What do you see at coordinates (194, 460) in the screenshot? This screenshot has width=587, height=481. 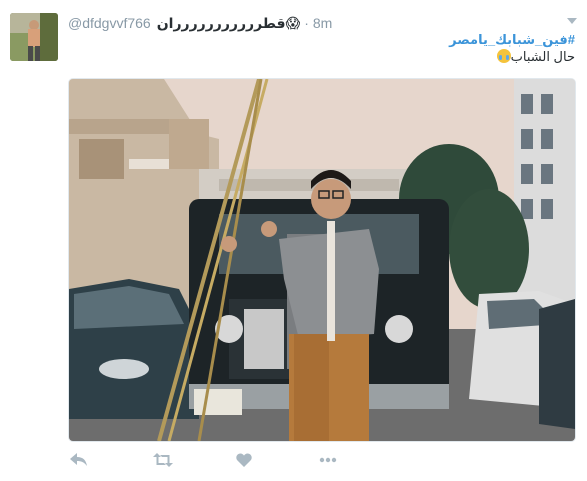 I see `retweet-button` at bounding box center [194, 460].